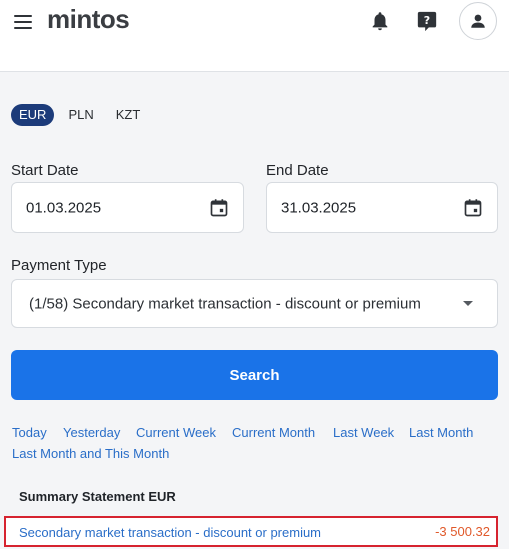 This screenshot has height=549, width=509. Describe the element at coordinates (64, 207) in the screenshot. I see `start-date-value: 01.03.2025` at that location.